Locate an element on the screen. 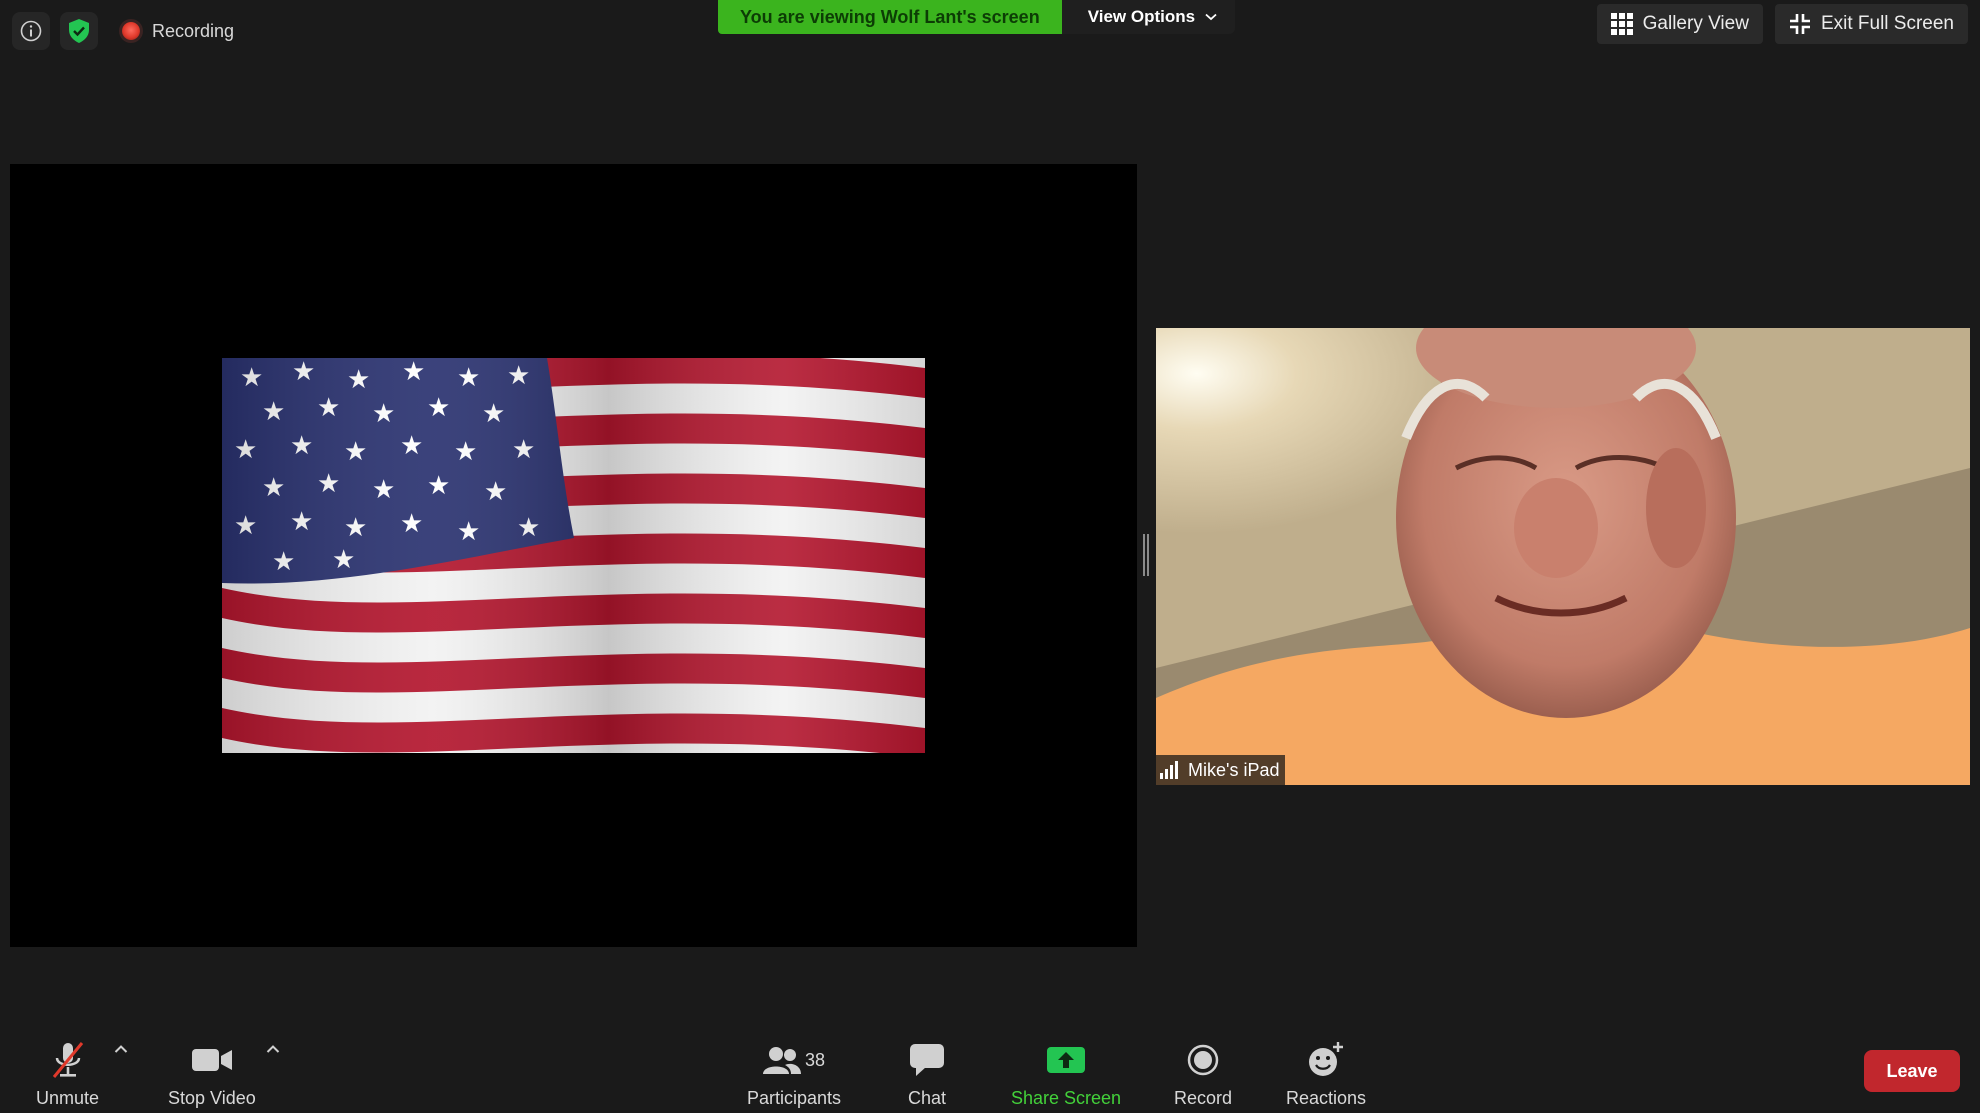 The image size is (1980, 1113). chat-label: Chat is located at coordinates (927, 1098).